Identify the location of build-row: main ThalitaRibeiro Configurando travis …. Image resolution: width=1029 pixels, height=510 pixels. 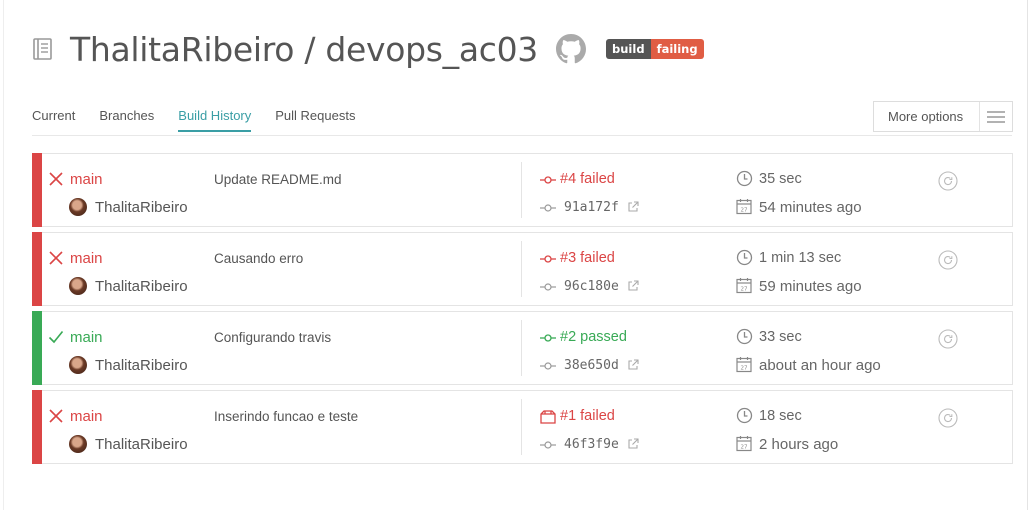
(522, 348).